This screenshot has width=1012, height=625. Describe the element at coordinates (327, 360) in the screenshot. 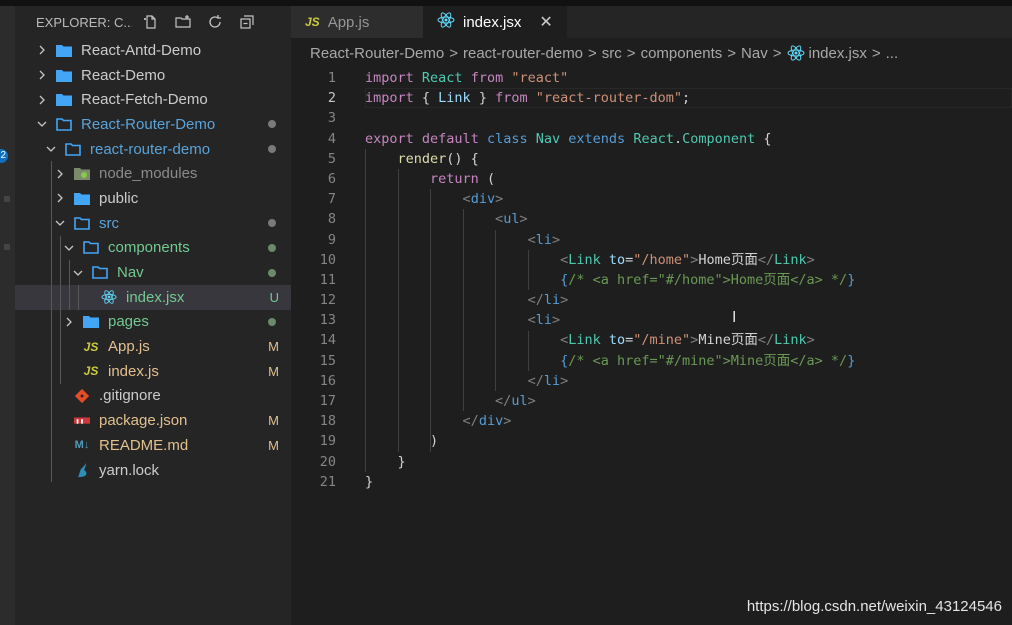

I see `line-number: 15` at that location.